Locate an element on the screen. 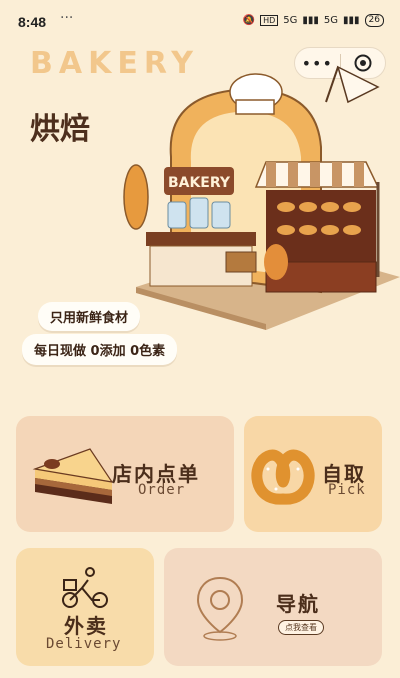  dine-in-order-card: 店内点单 Order is located at coordinates (125, 474).